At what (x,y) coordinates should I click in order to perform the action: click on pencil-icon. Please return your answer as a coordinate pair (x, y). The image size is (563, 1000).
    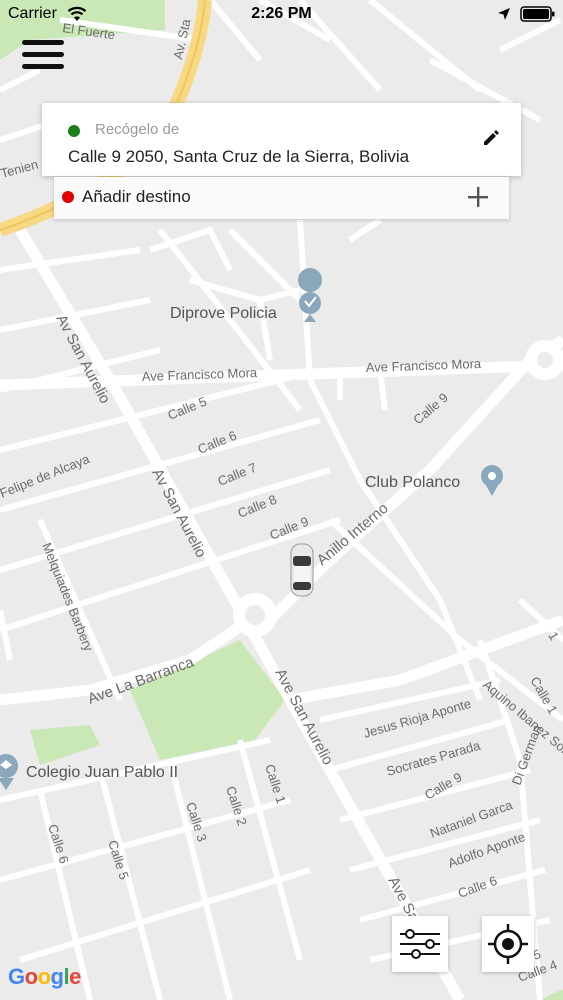
    Looking at the image, I should click on (491, 138).